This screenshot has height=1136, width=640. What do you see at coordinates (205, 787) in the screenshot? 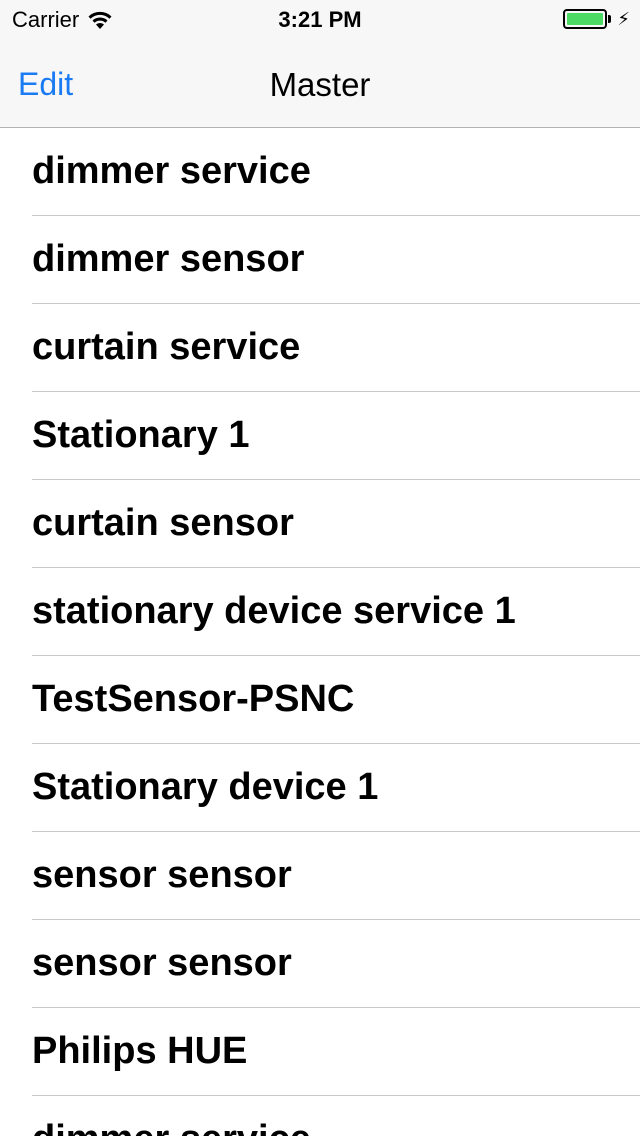
I see `row-label: Stationary device 1` at bounding box center [205, 787].